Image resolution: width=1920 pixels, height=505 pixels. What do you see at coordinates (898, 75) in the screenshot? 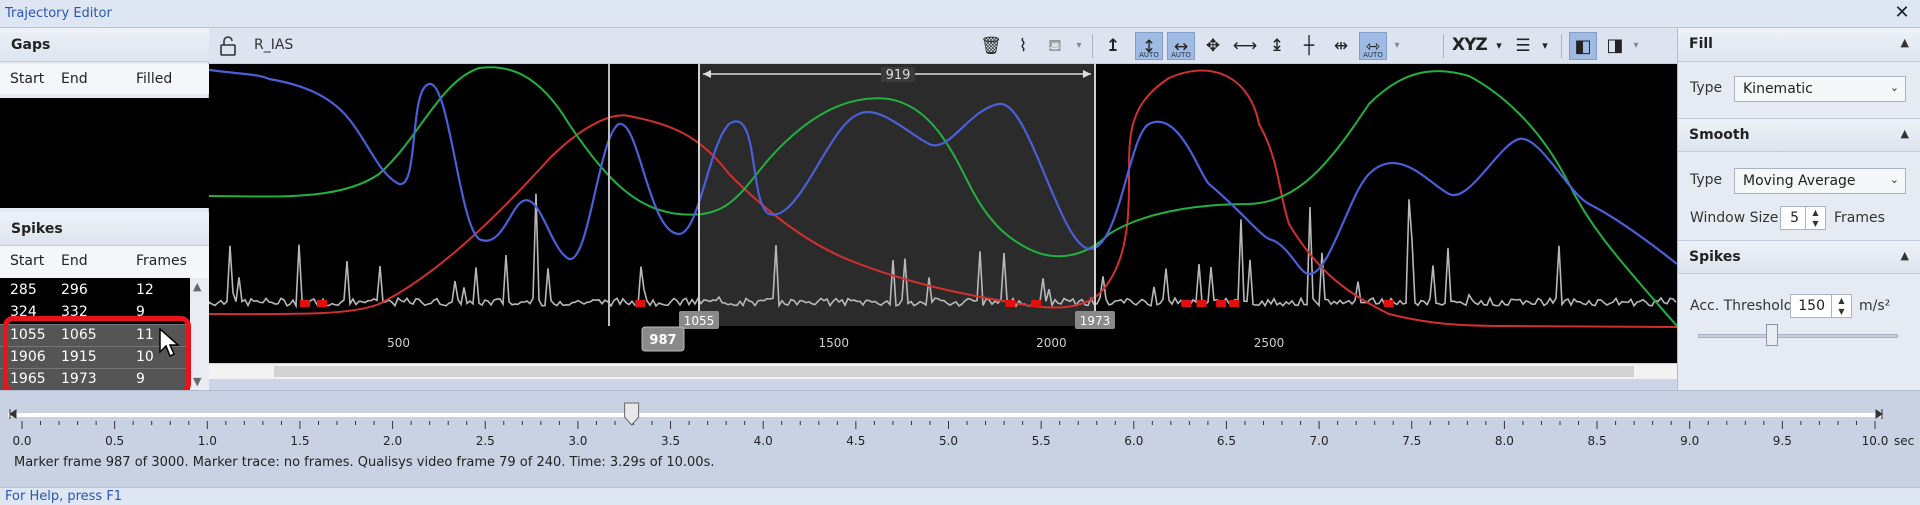
I see `selection-width-label: 919` at bounding box center [898, 75].